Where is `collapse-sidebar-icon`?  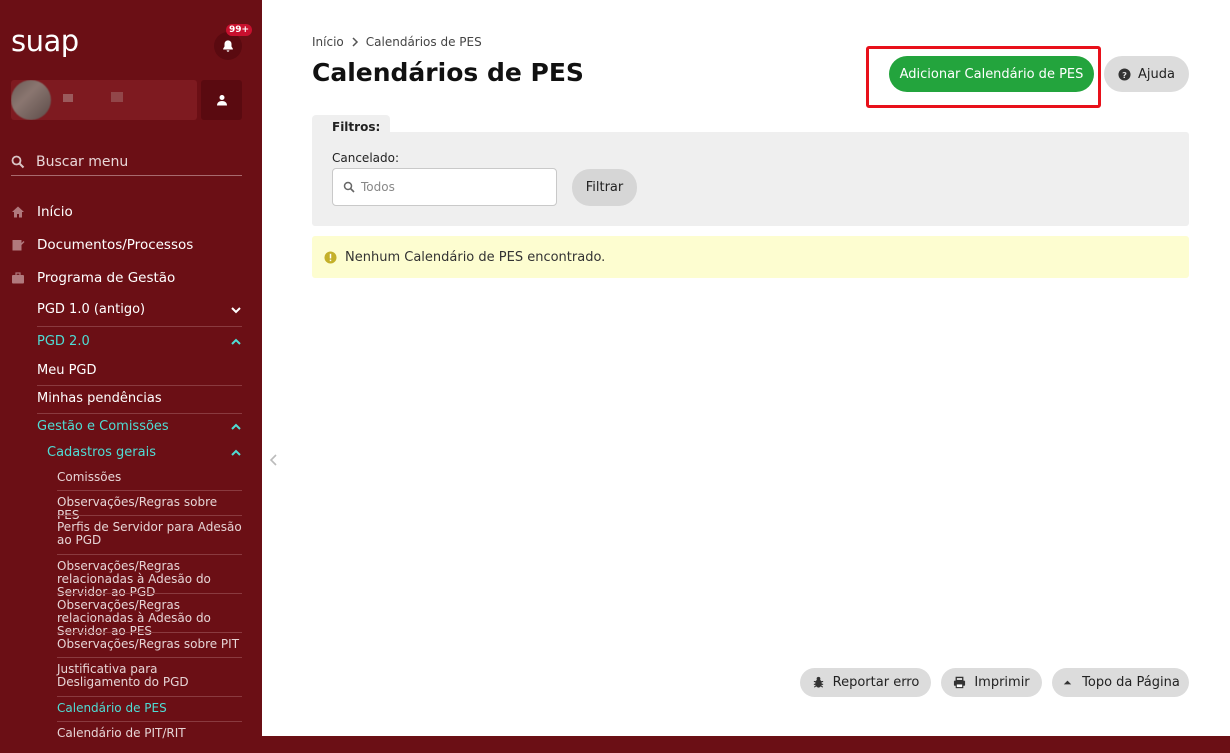
collapse-sidebar-icon is located at coordinates (274, 460).